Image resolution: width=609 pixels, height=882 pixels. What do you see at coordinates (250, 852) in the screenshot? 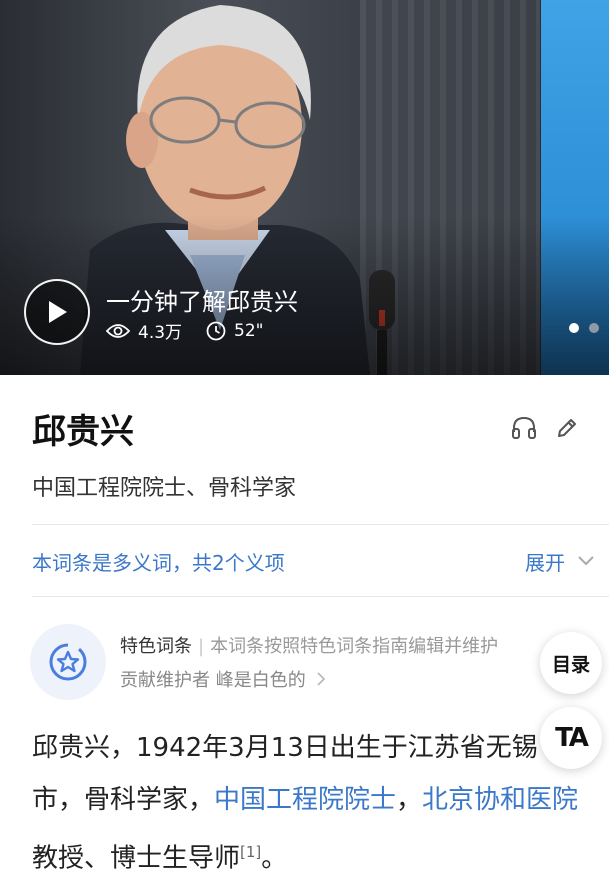
I see `reference-marker: [1]` at bounding box center [250, 852].